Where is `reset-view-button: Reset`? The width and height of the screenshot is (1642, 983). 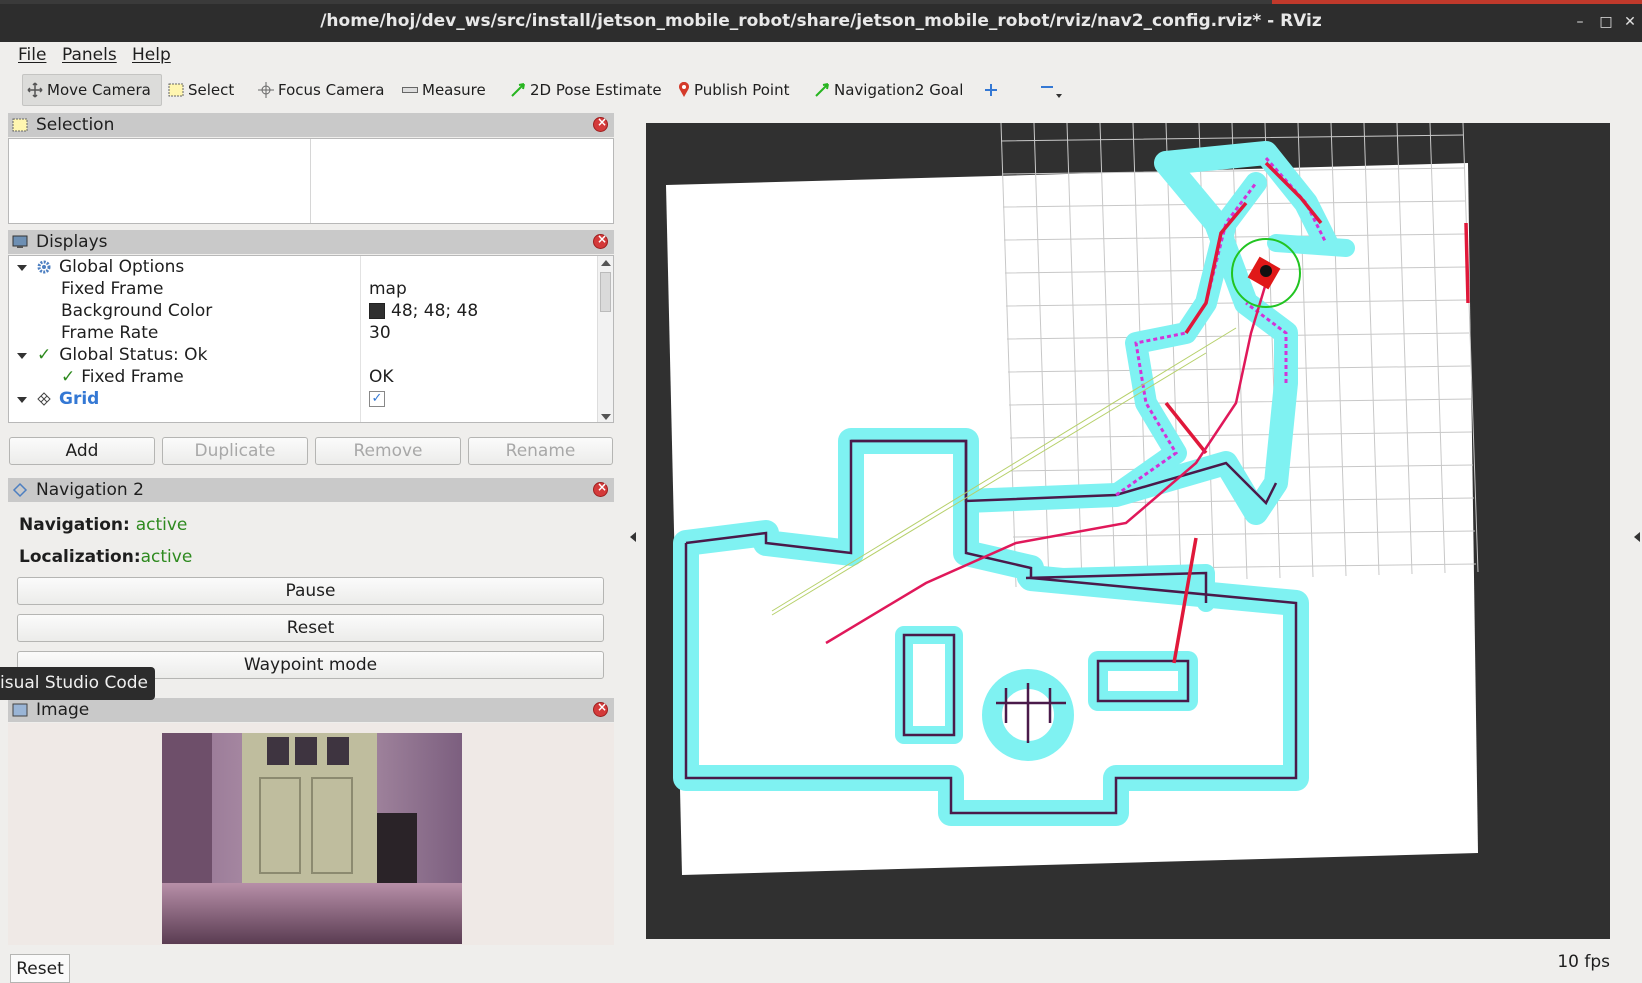 reset-view-button: Reset is located at coordinates (40, 968).